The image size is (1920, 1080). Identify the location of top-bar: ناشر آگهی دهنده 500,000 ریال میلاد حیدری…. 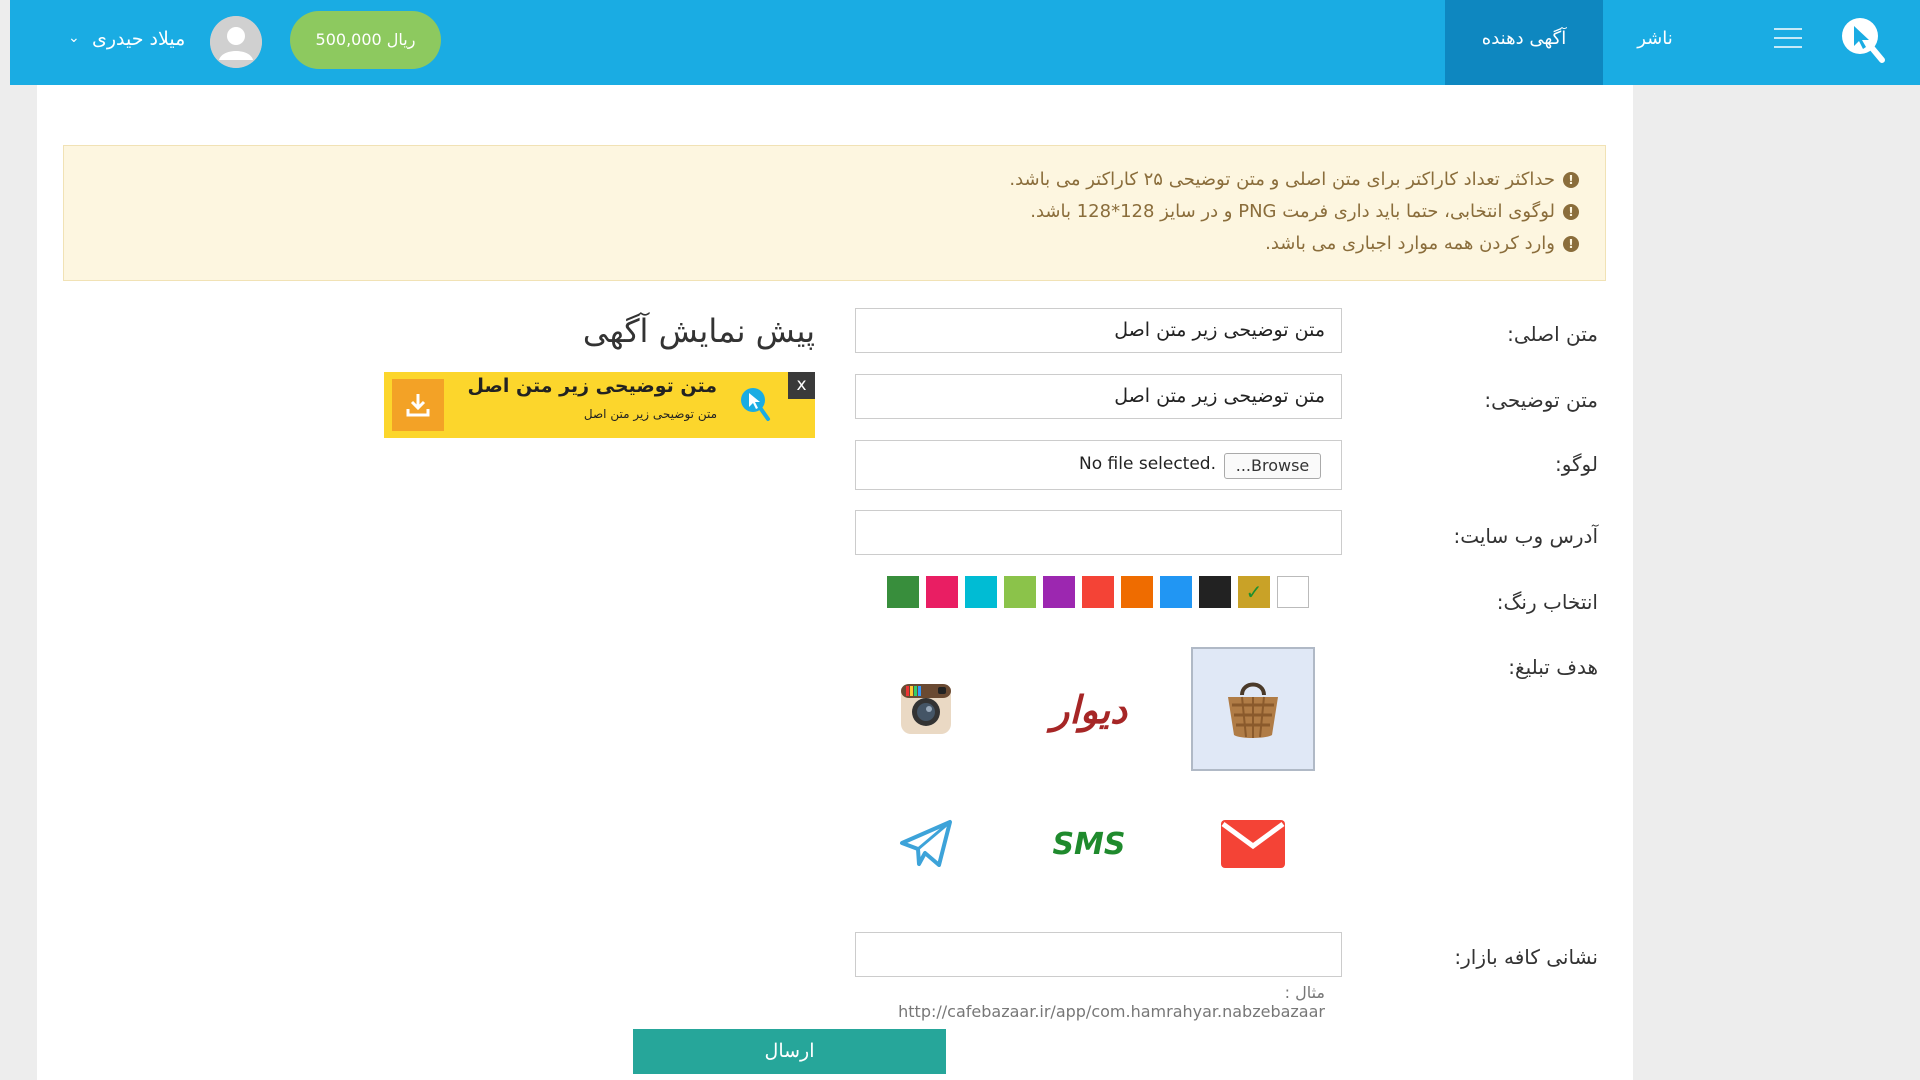
(965, 42).